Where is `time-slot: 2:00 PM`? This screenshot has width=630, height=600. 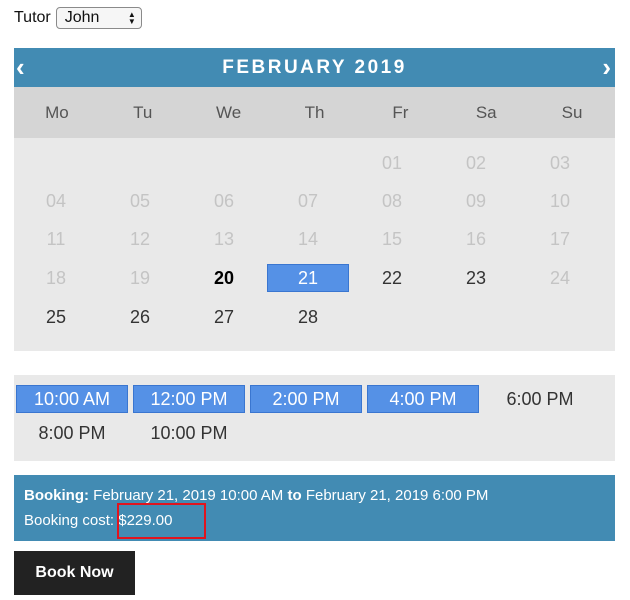 time-slot: 2:00 PM is located at coordinates (306, 399).